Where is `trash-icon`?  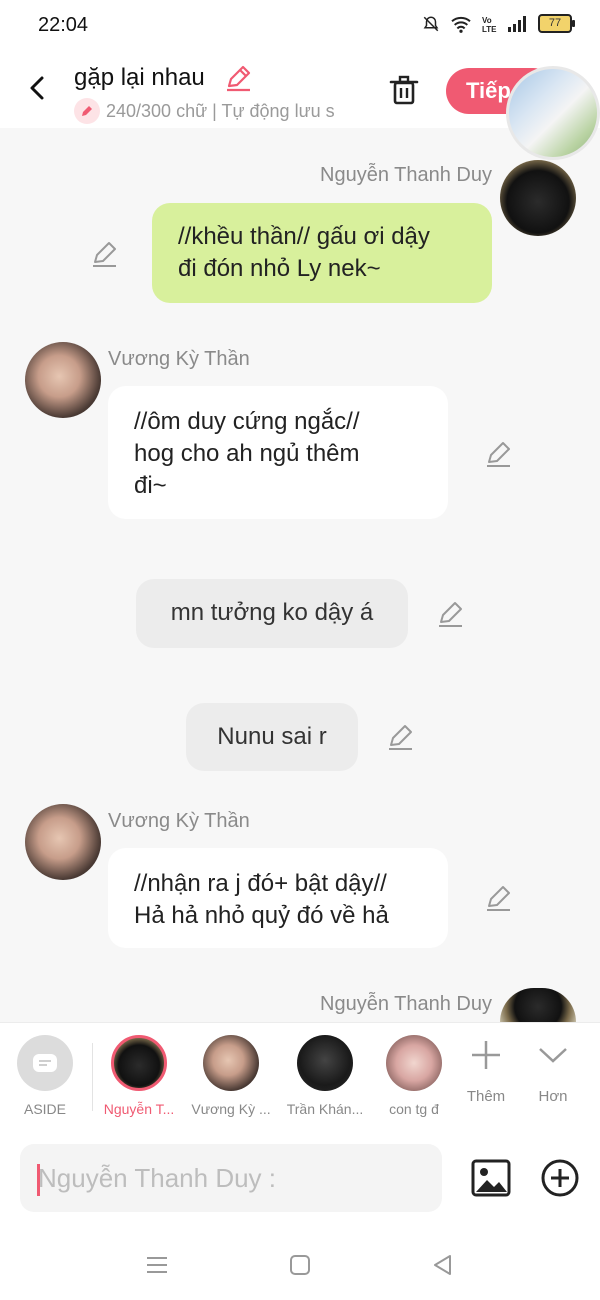
trash-icon is located at coordinates (404, 90).